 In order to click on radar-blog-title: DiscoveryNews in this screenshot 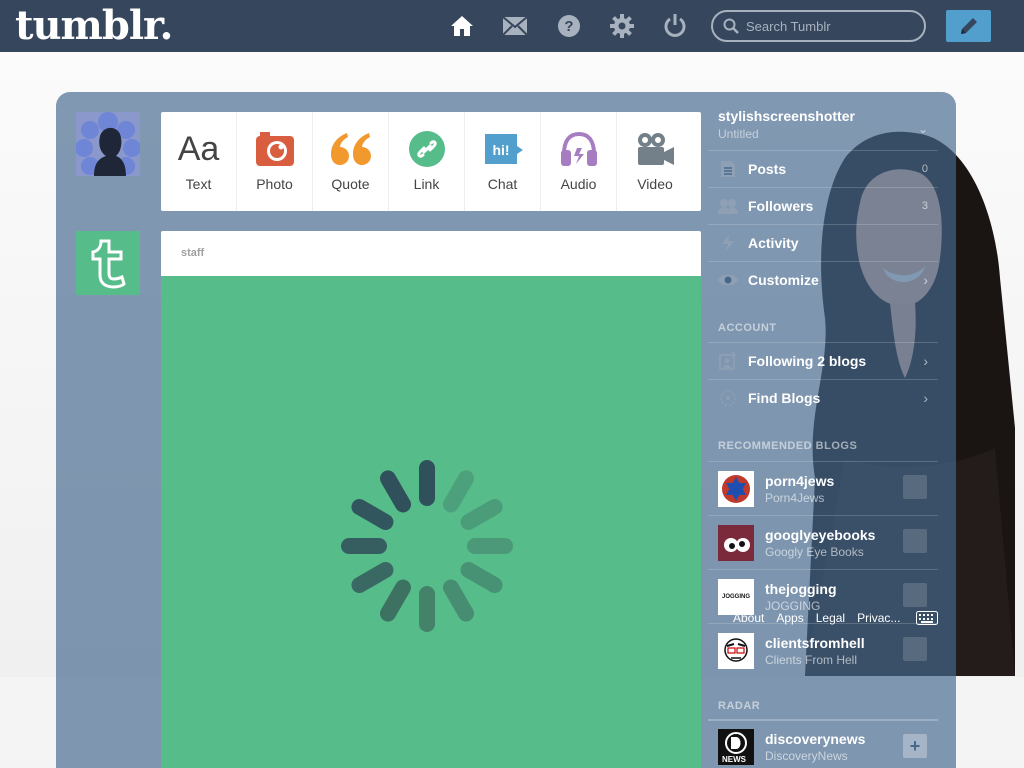, I will do `click(806, 756)`.